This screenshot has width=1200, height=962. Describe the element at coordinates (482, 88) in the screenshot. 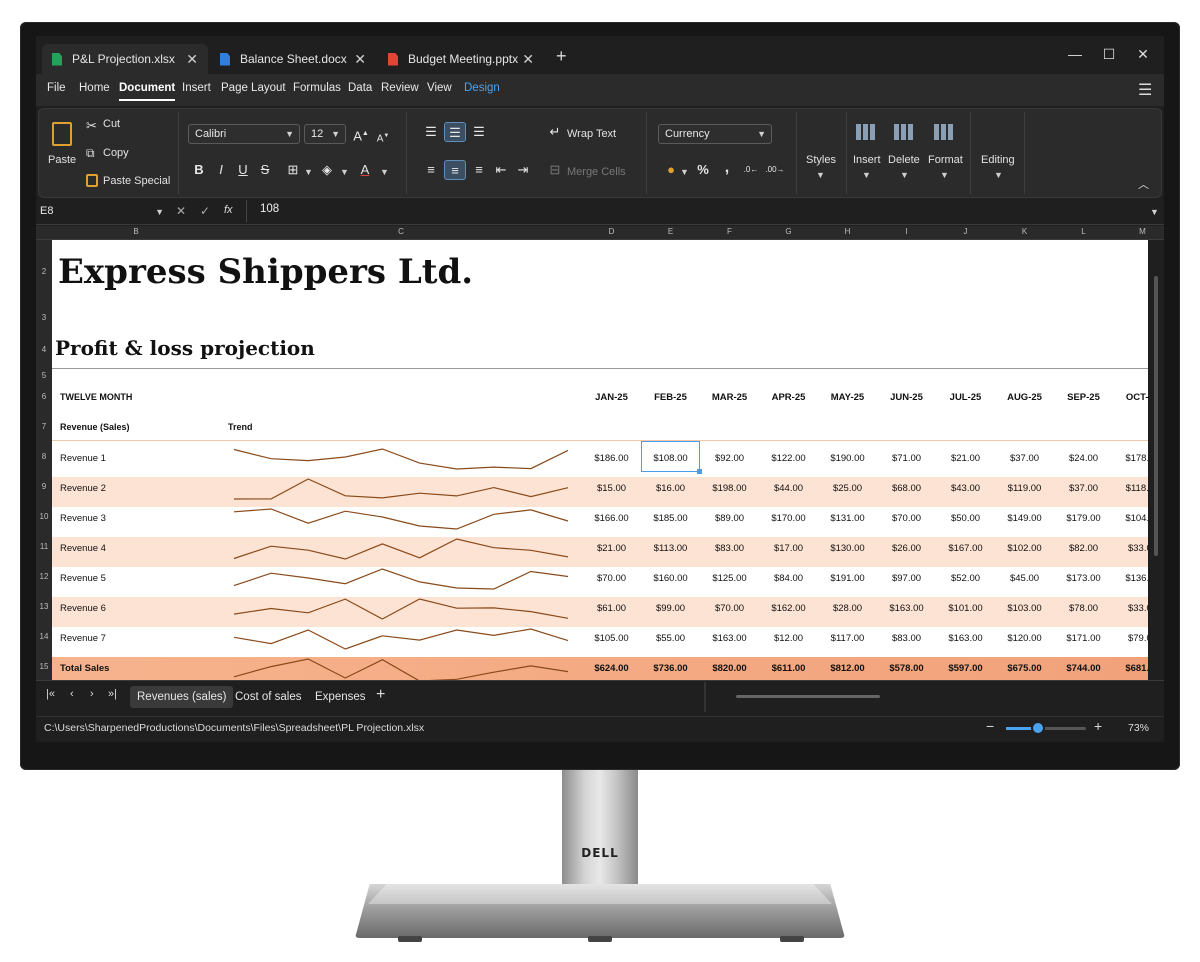

I see `menu-design: Design` at that location.